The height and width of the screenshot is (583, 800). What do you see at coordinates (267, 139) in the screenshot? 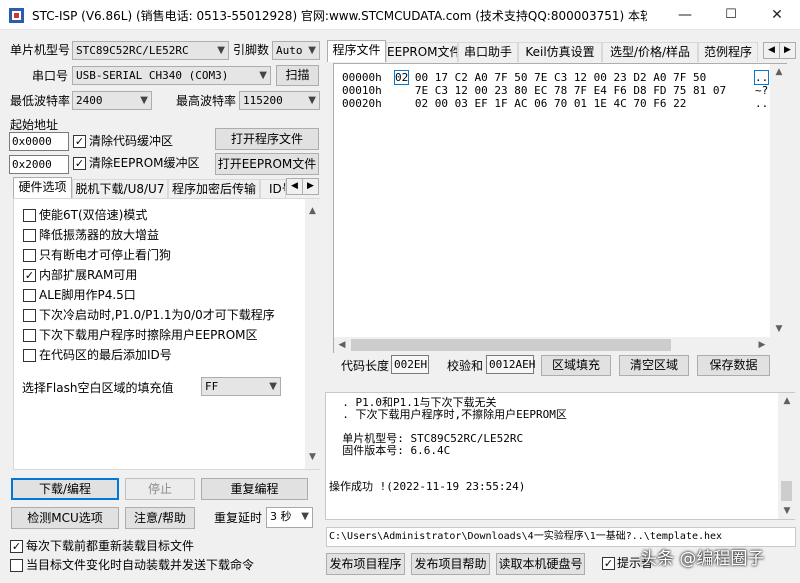
I see `open-program-file-button: 打开程序文件` at bounding box center [267, 139].